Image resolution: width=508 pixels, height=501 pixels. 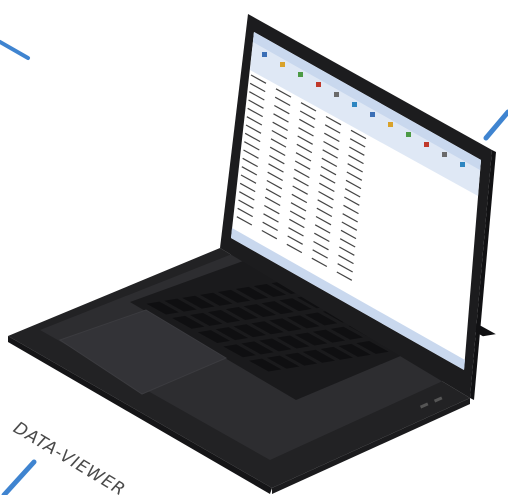 I want to click on accent-line-top-right, so click(x=495, y=125).